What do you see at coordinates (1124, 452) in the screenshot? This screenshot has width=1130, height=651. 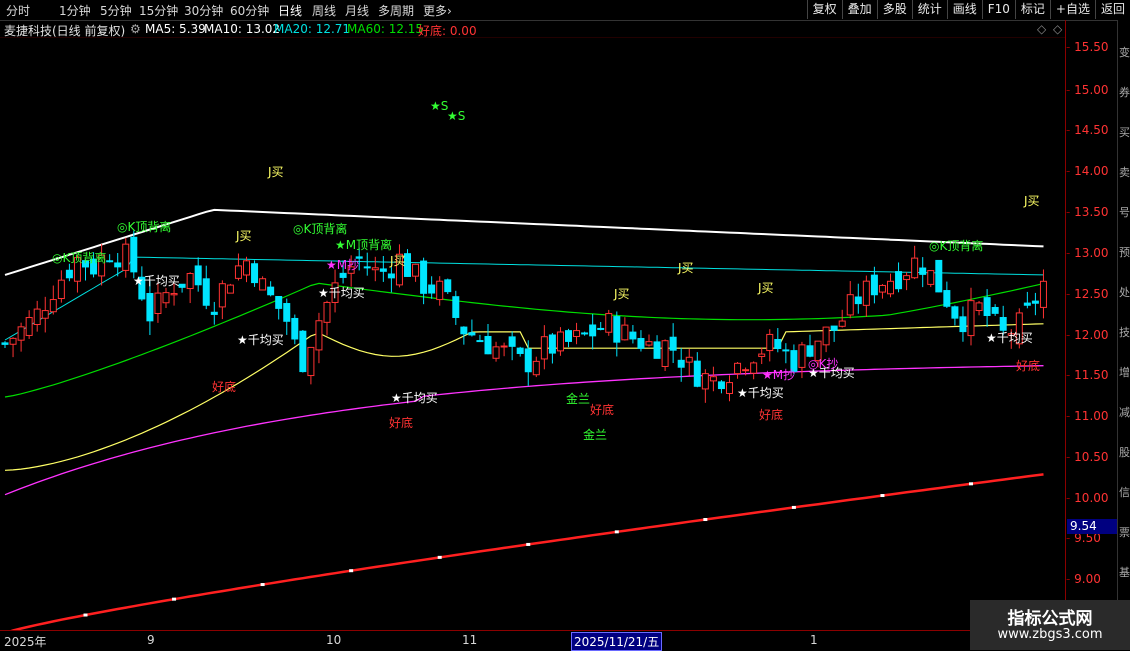 I see `side-strip-char: 股` at bounding box center [1124, 452].